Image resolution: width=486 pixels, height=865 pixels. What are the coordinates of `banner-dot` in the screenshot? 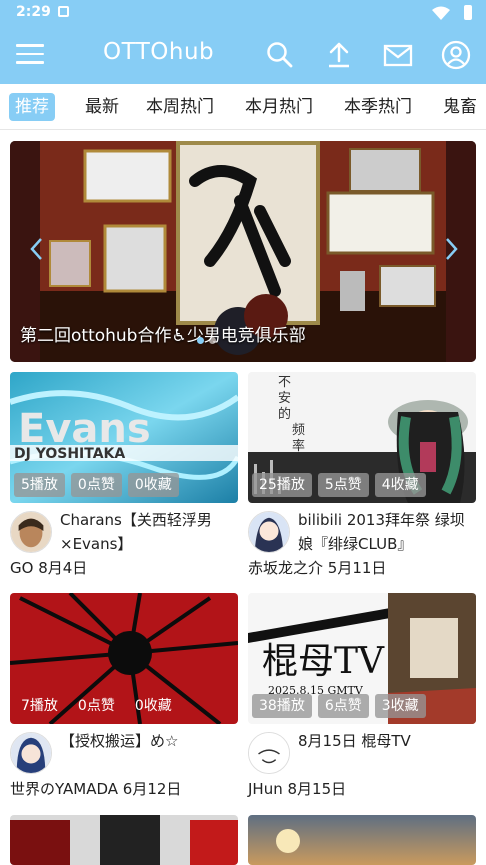 It's located at (212, 340).